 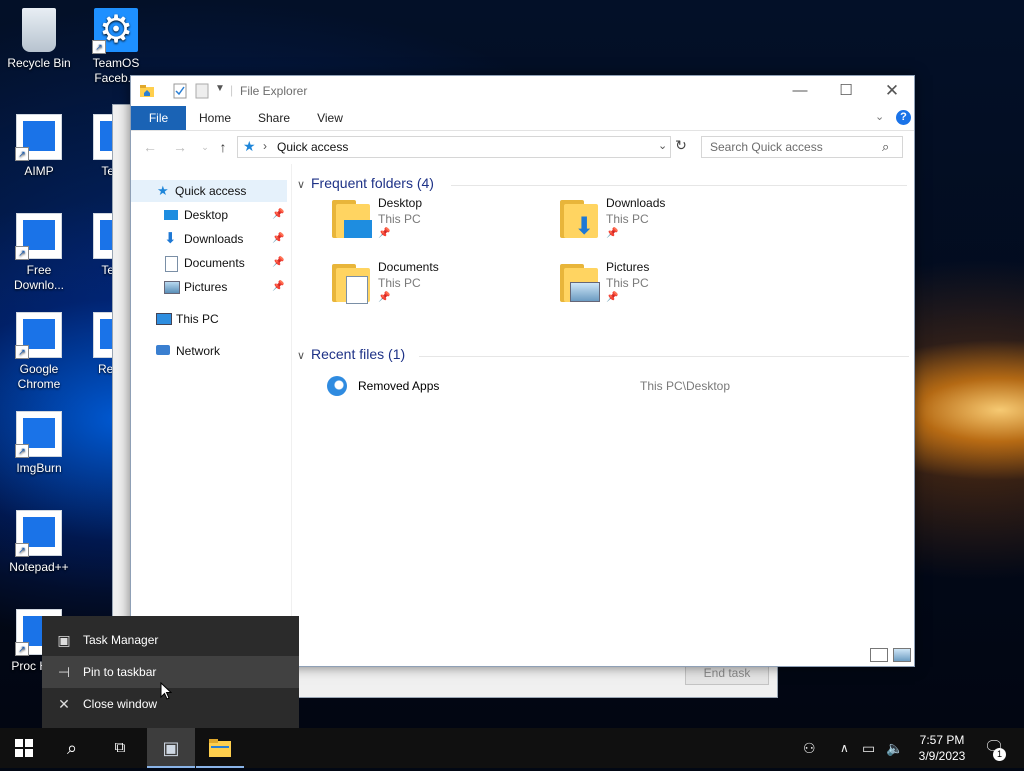 What do you see at coordinates (180, 147) in the screenshot?
I see `forward-arrow-icon: →` at bounding box center [180, 147].